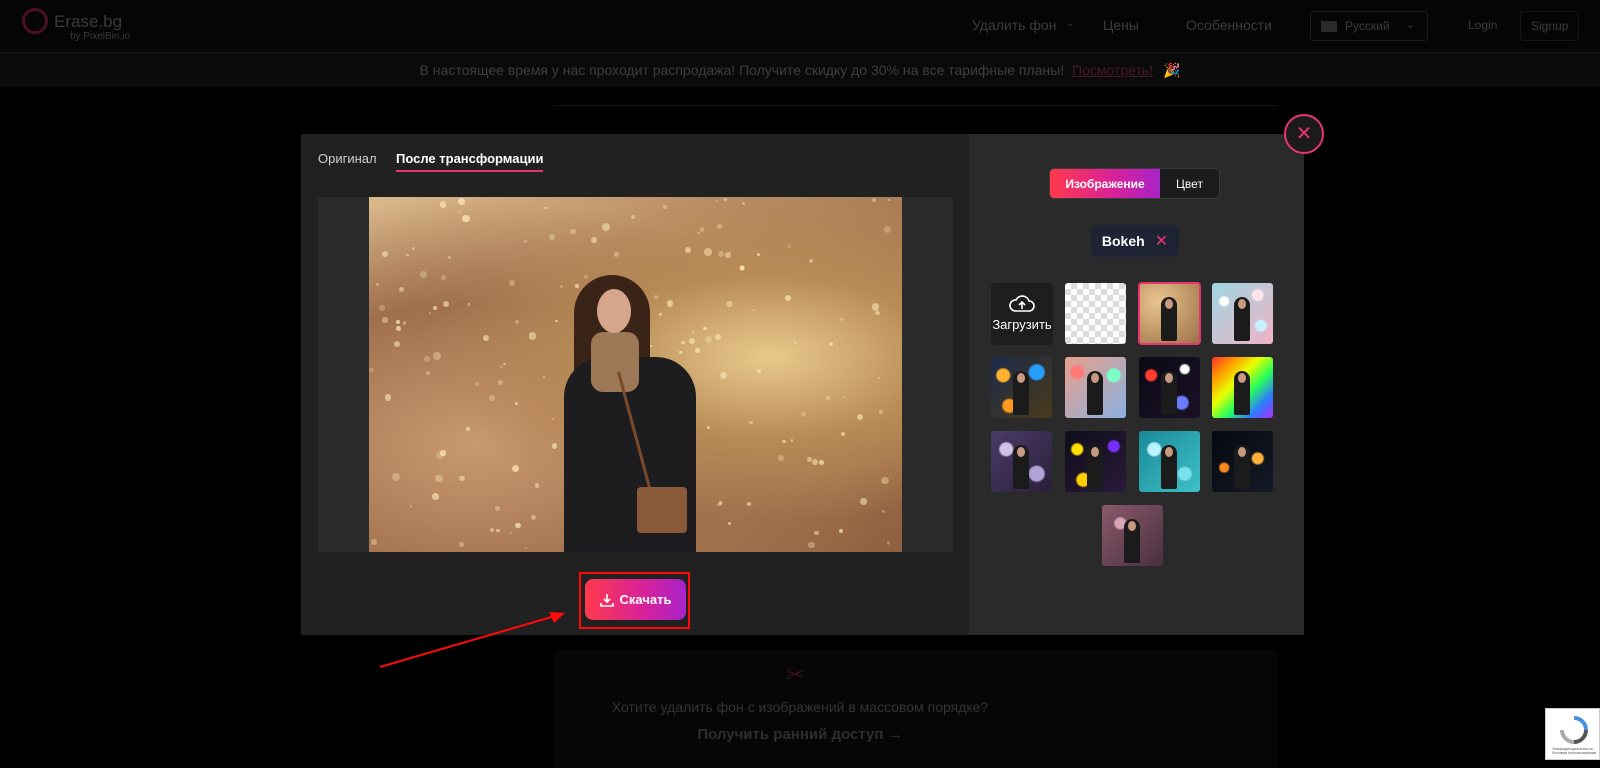 The image size is (1600, 768). I want to click on background-panel, so click(915, 96).